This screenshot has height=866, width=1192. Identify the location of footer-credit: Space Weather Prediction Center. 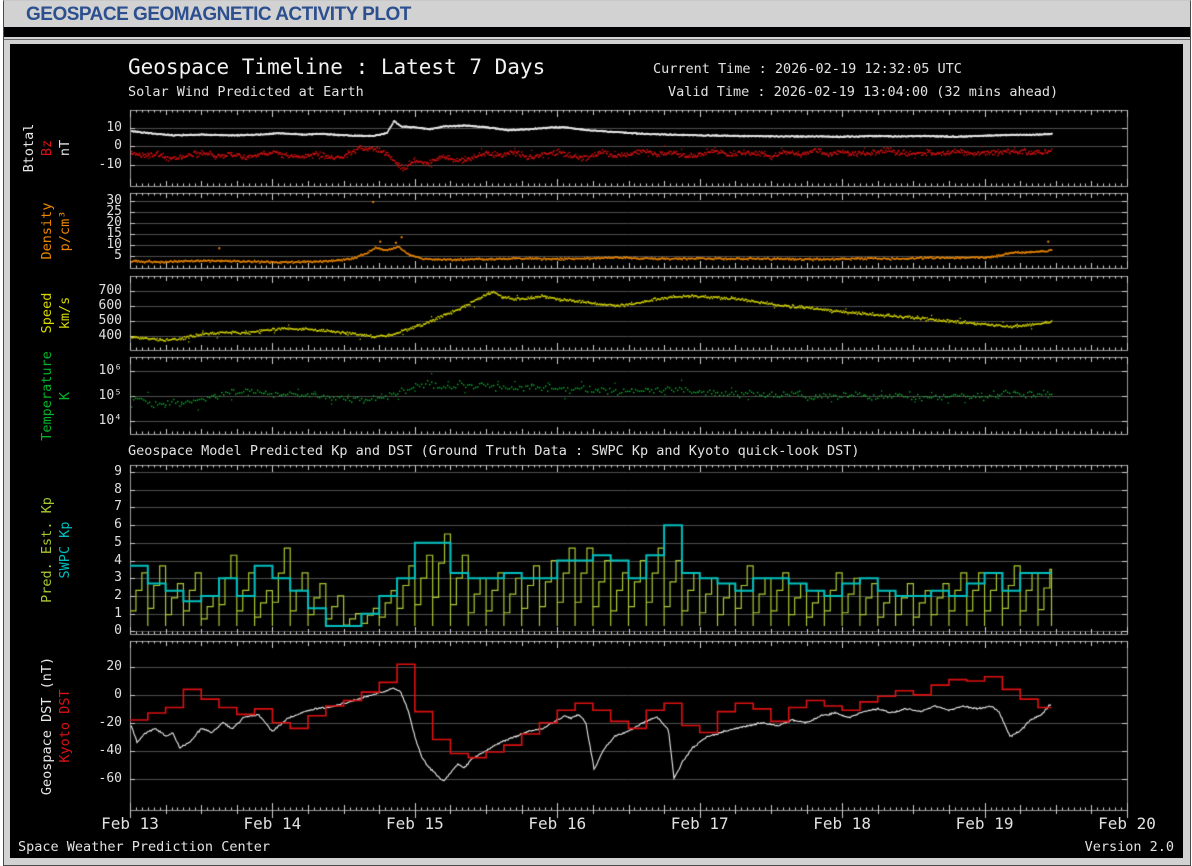
(144, 847).